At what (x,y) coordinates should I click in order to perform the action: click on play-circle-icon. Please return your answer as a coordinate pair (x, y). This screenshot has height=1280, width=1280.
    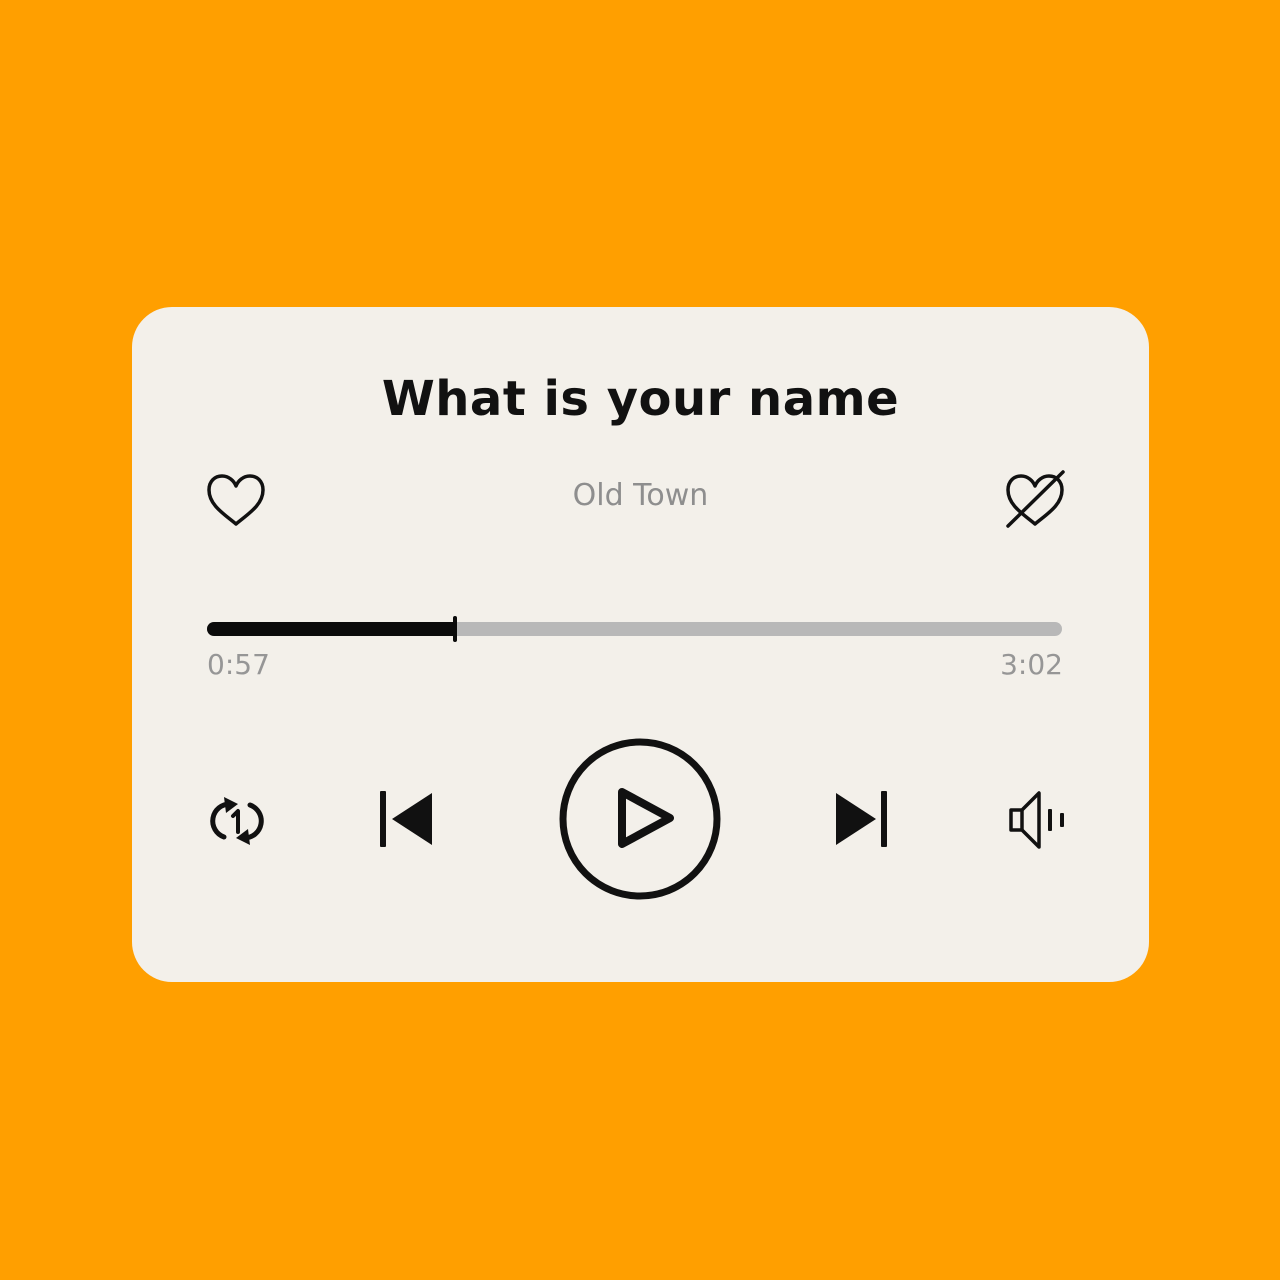
    Looking at the image, I should click on (640, 819).